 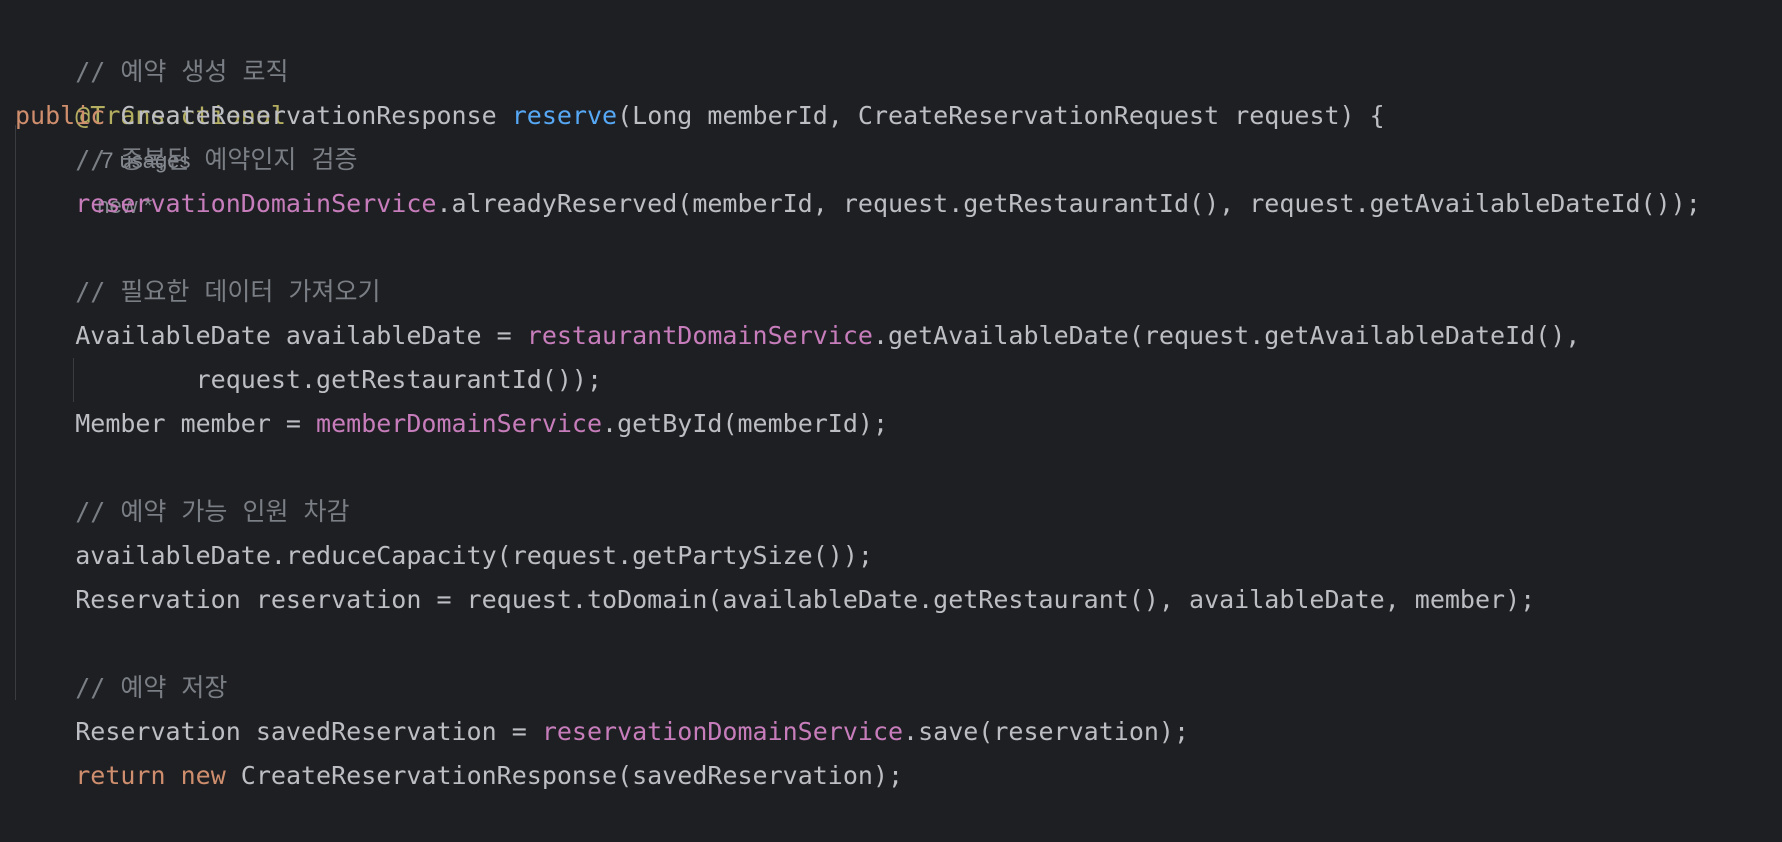 What do you see at coordinates (120, 775) in the screenshot?
I see `keyword-return: return` at bounding box center [120, 775].